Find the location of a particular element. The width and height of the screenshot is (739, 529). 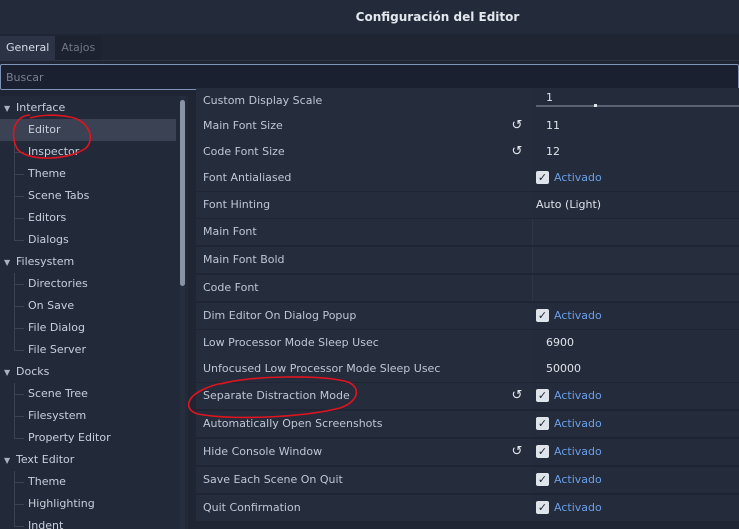

tree-item: Inspector is located at coordinates (88, 152).